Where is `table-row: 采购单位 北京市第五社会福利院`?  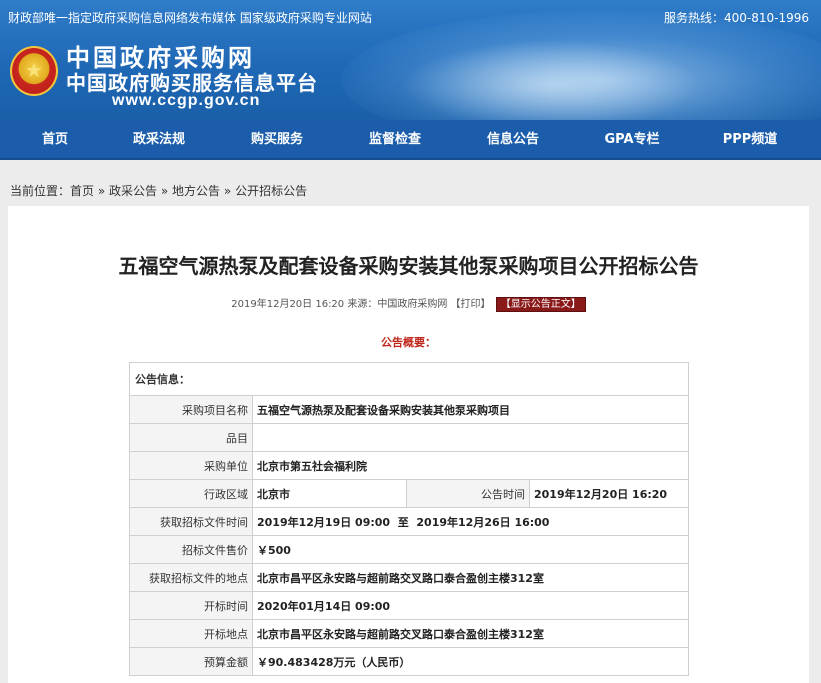
table-row: 采购单位 北京市第五社会福利院 is located at coordinates (409, 465).